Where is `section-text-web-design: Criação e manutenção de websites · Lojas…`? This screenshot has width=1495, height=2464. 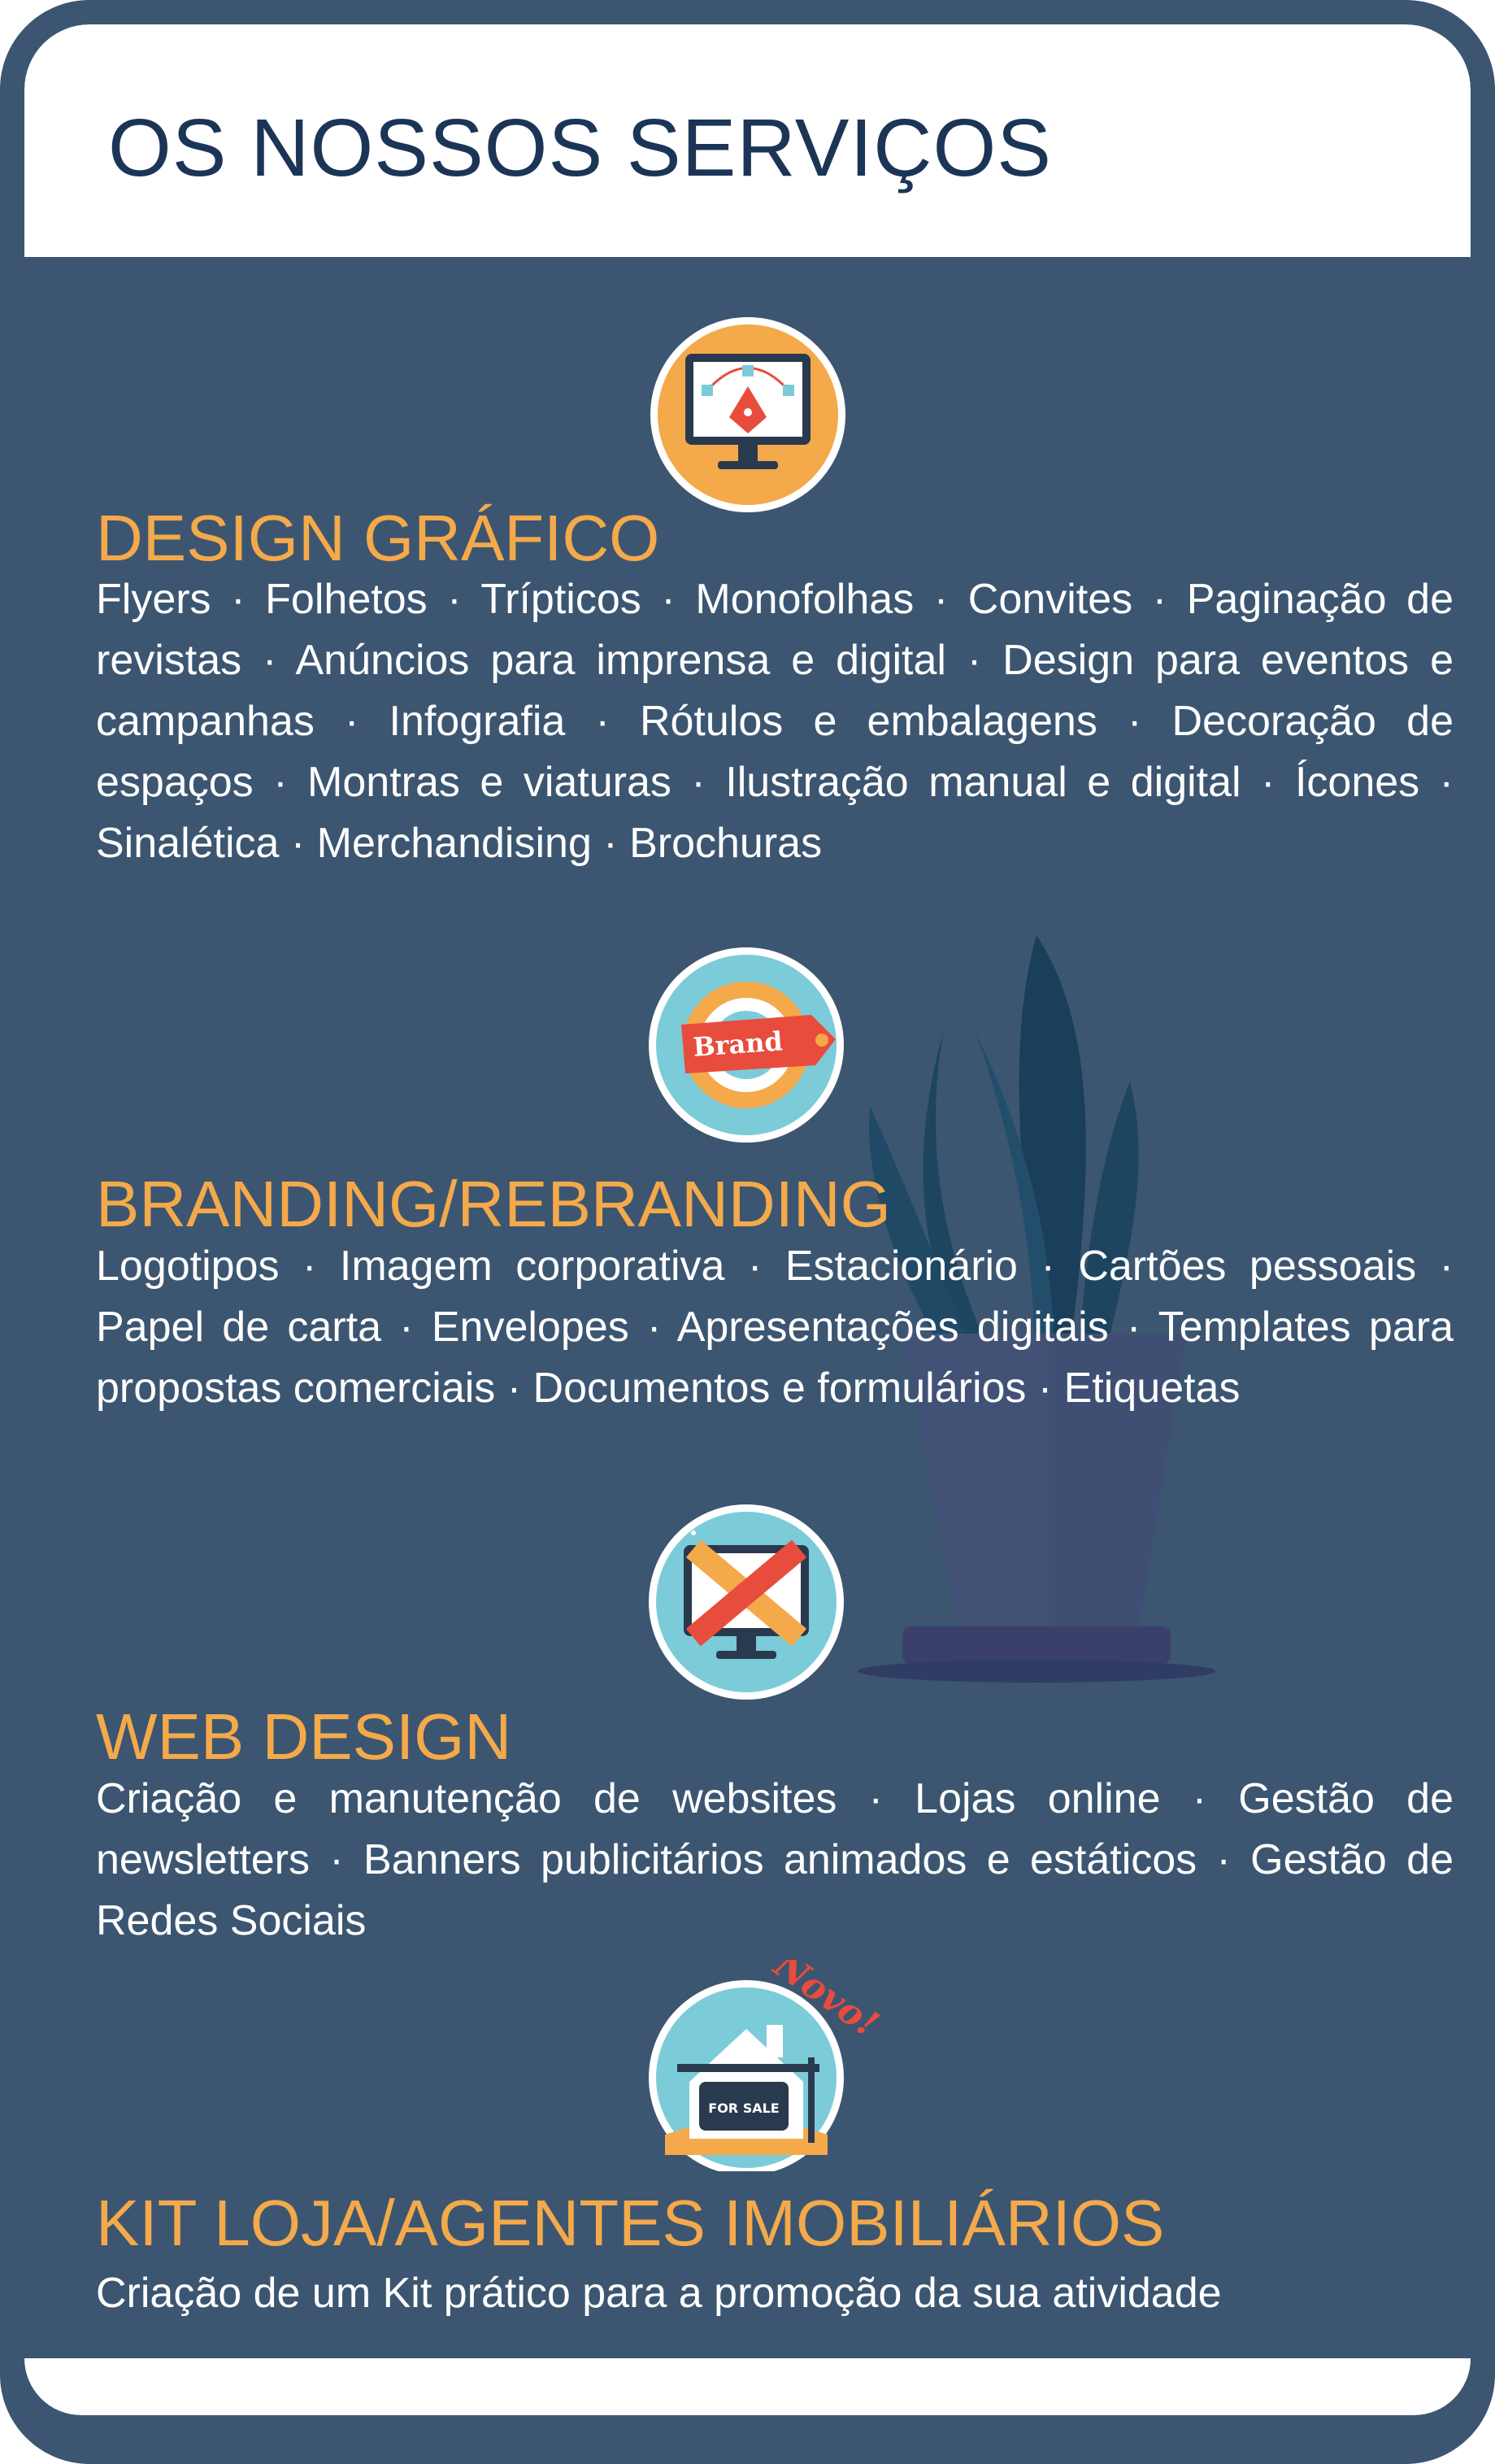
section-text-web-design: Criação e manutenção de websites · Lojas… is located at coordinates (775, 1859).